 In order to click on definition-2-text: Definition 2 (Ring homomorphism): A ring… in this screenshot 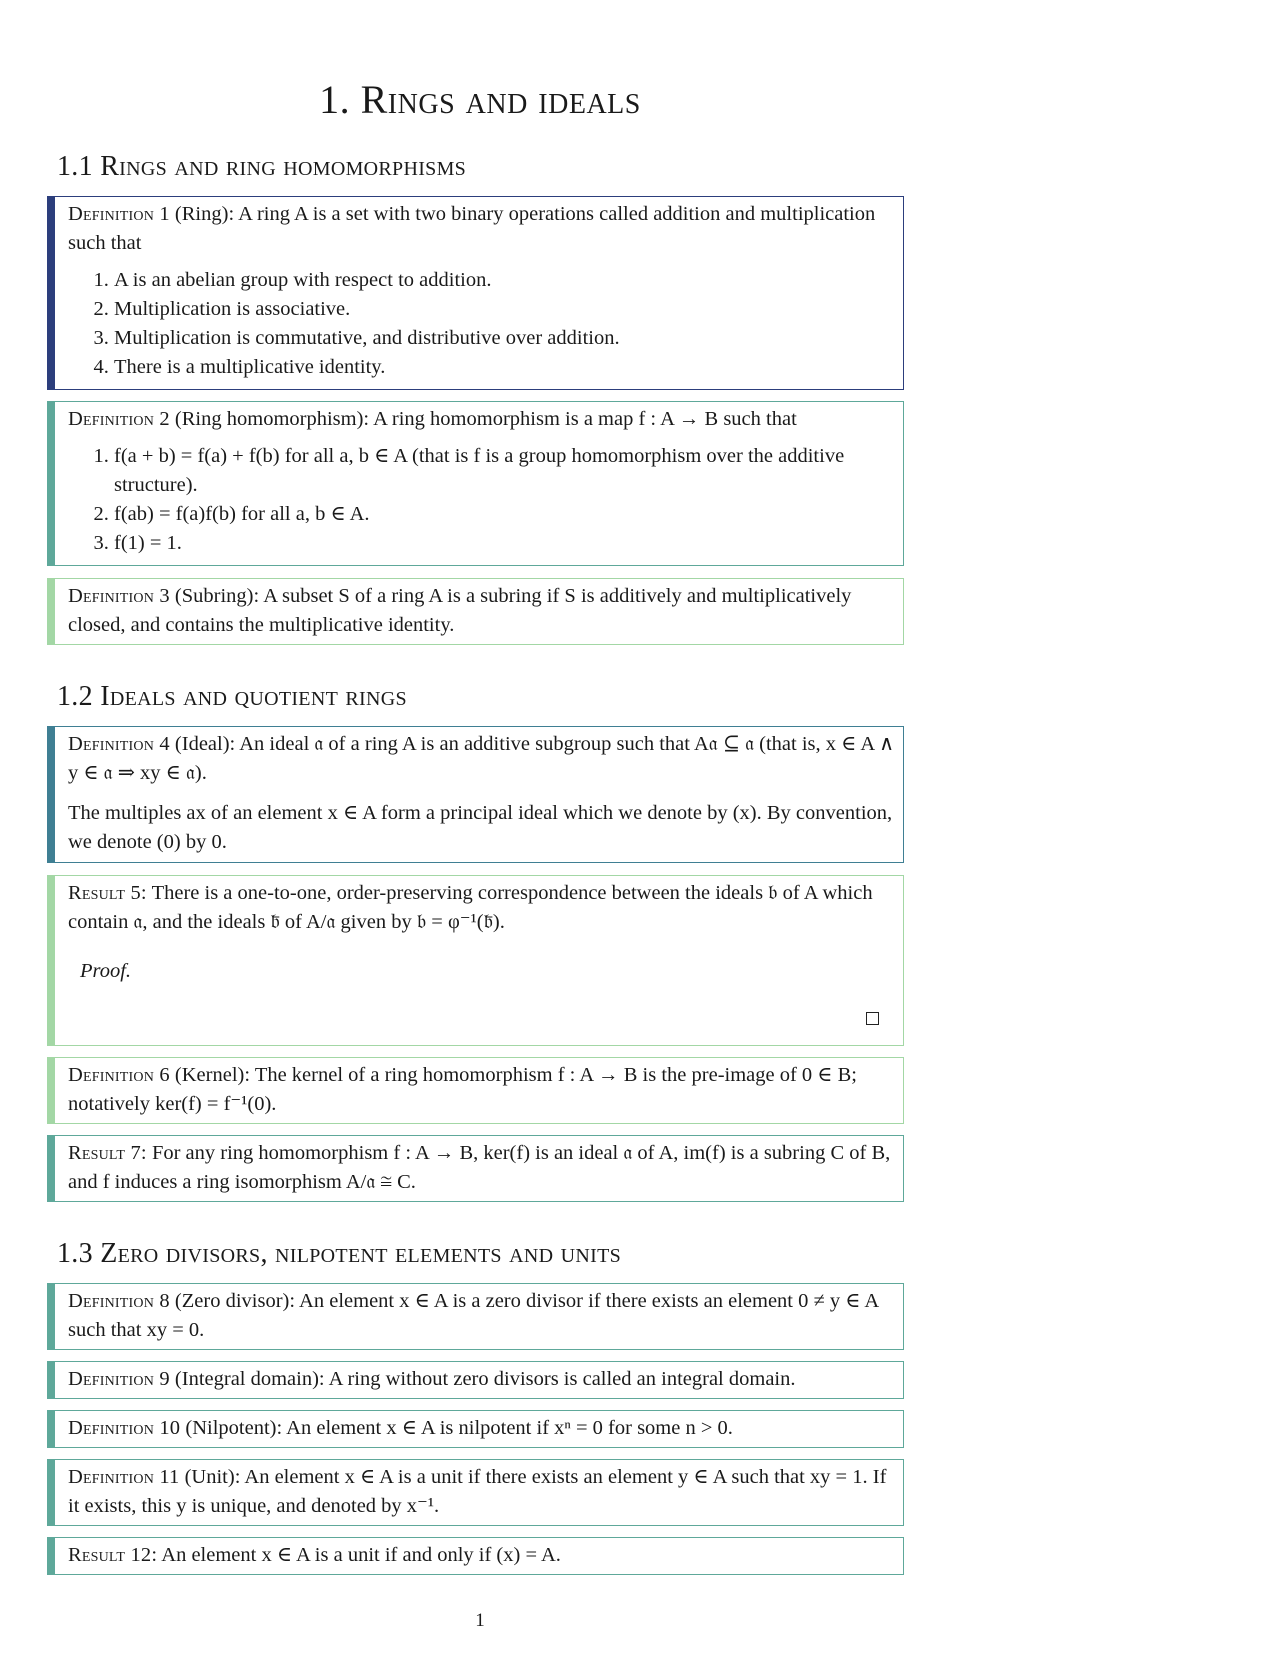, I will do `click(481, 419)`.